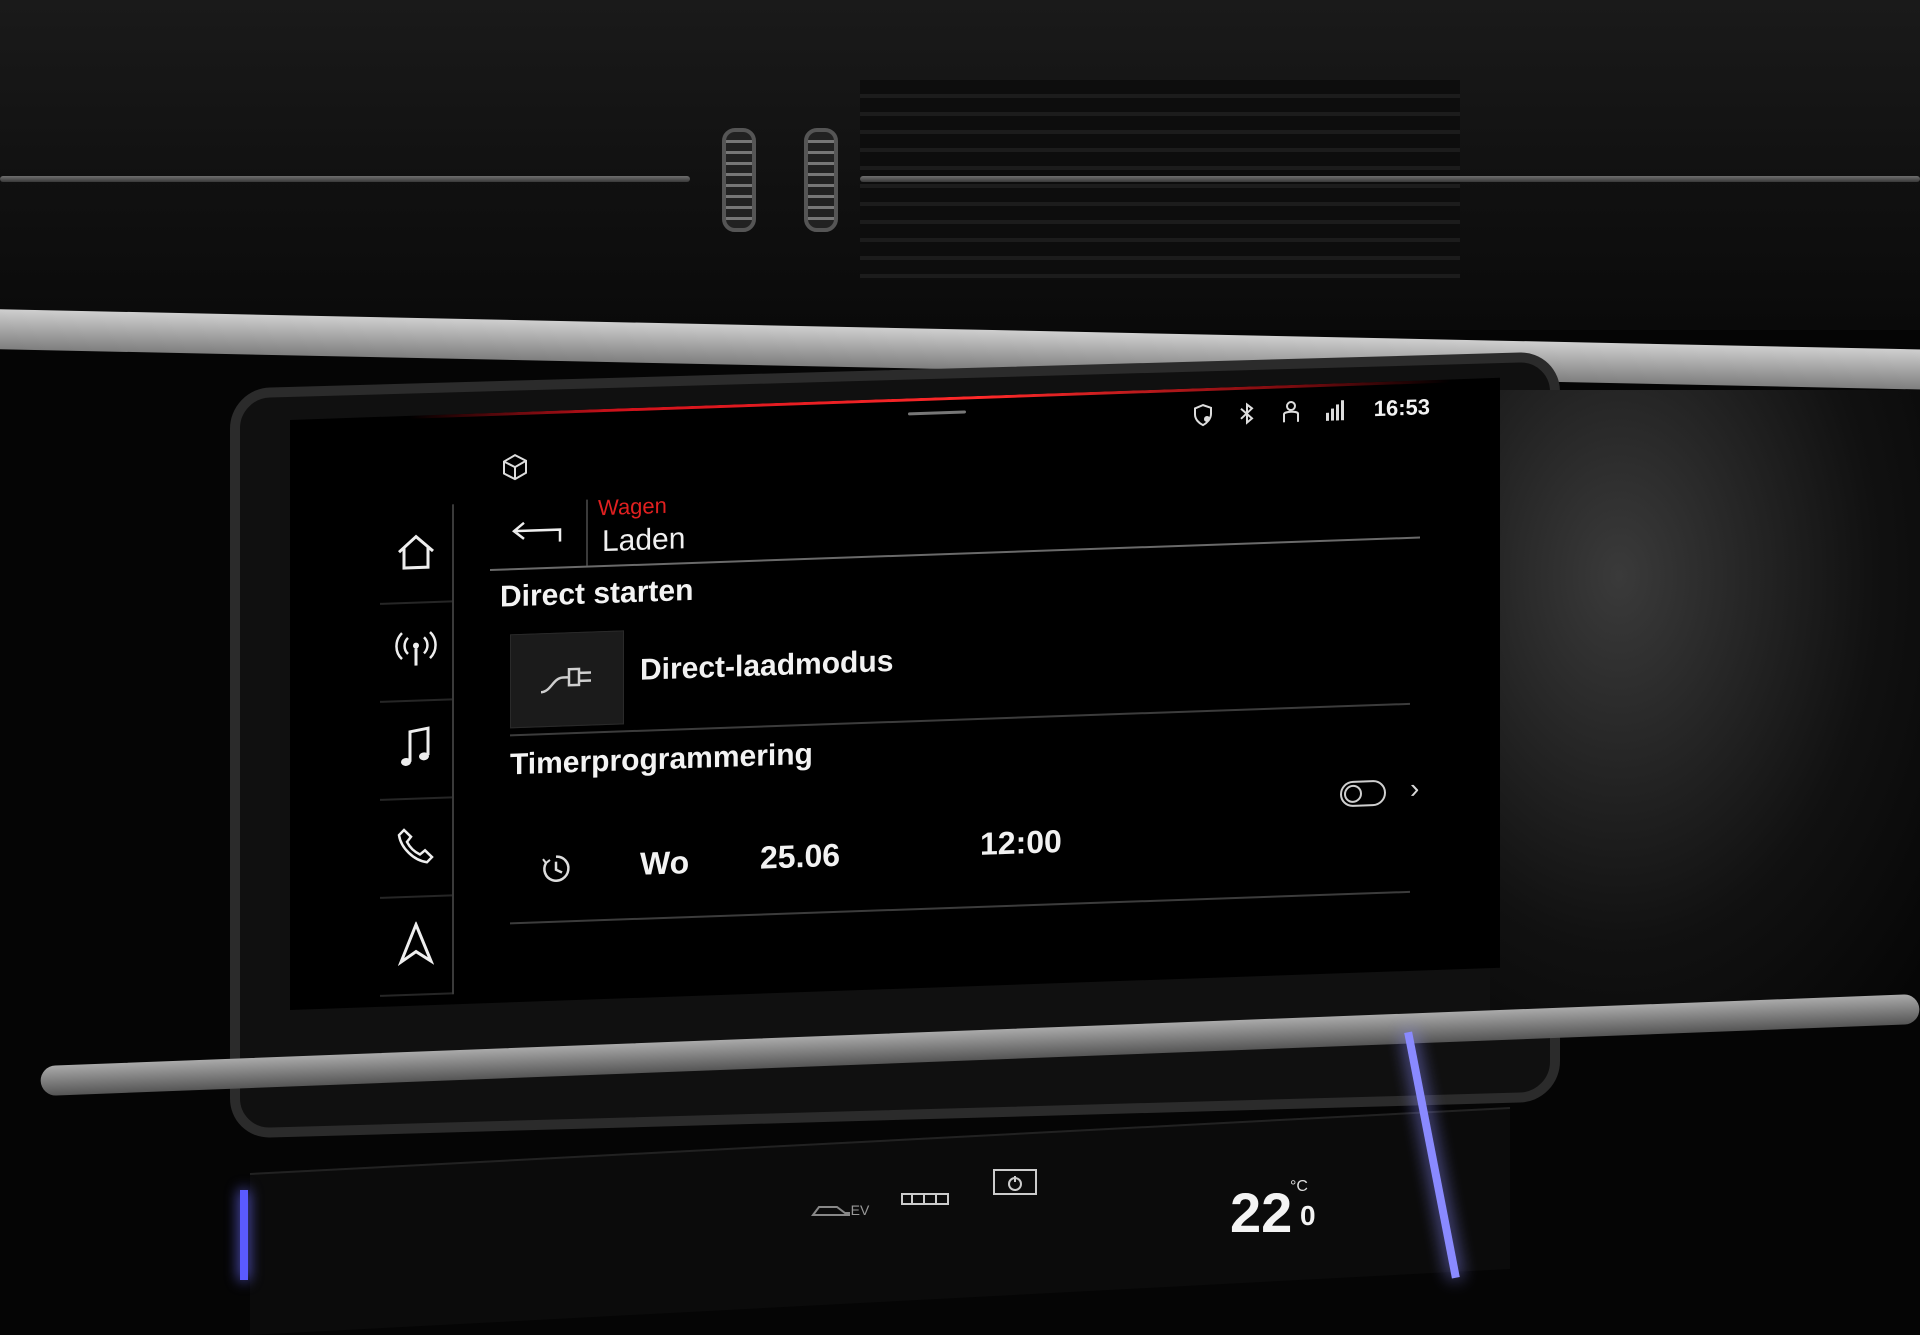 The width and height of the screenshot is (1920, 1335). I want to click on navigation-arrow-icon, so click(416, 945).